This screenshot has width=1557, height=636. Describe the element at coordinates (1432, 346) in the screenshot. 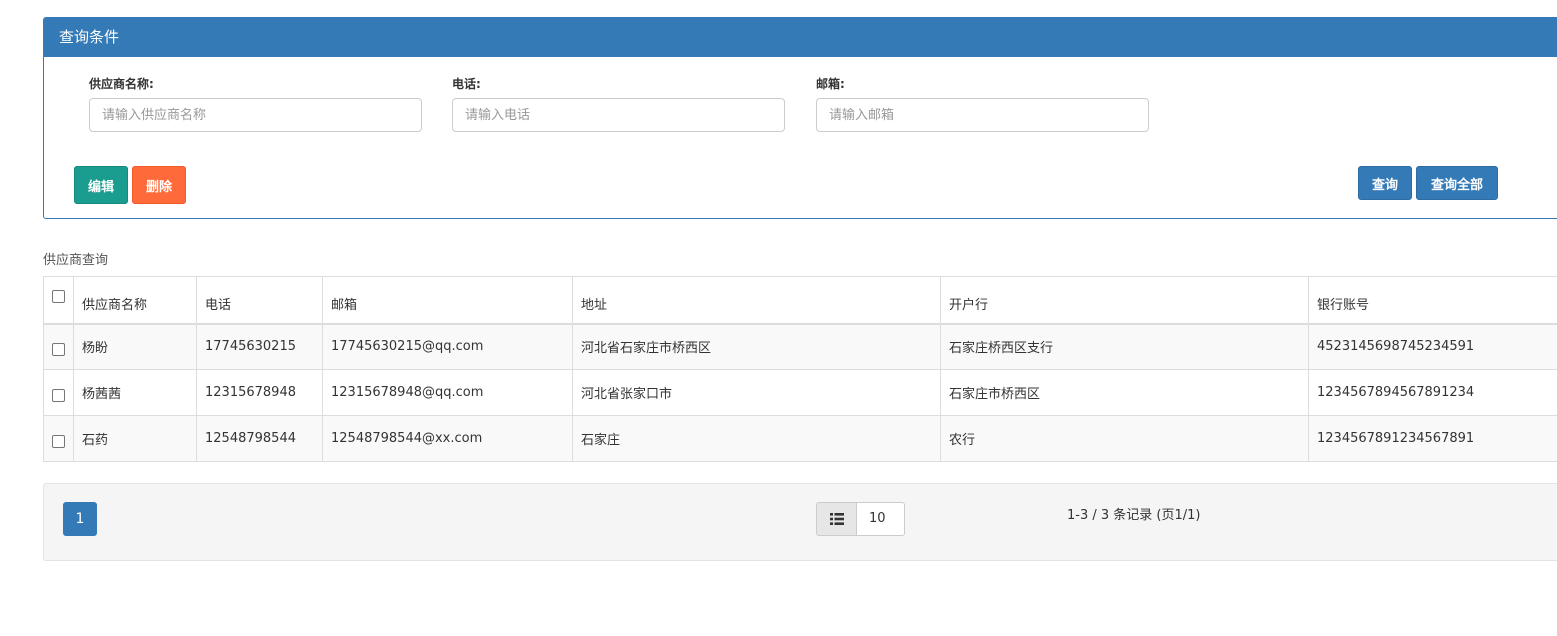

I see `table-cell: 4523145698745234591` at that location.